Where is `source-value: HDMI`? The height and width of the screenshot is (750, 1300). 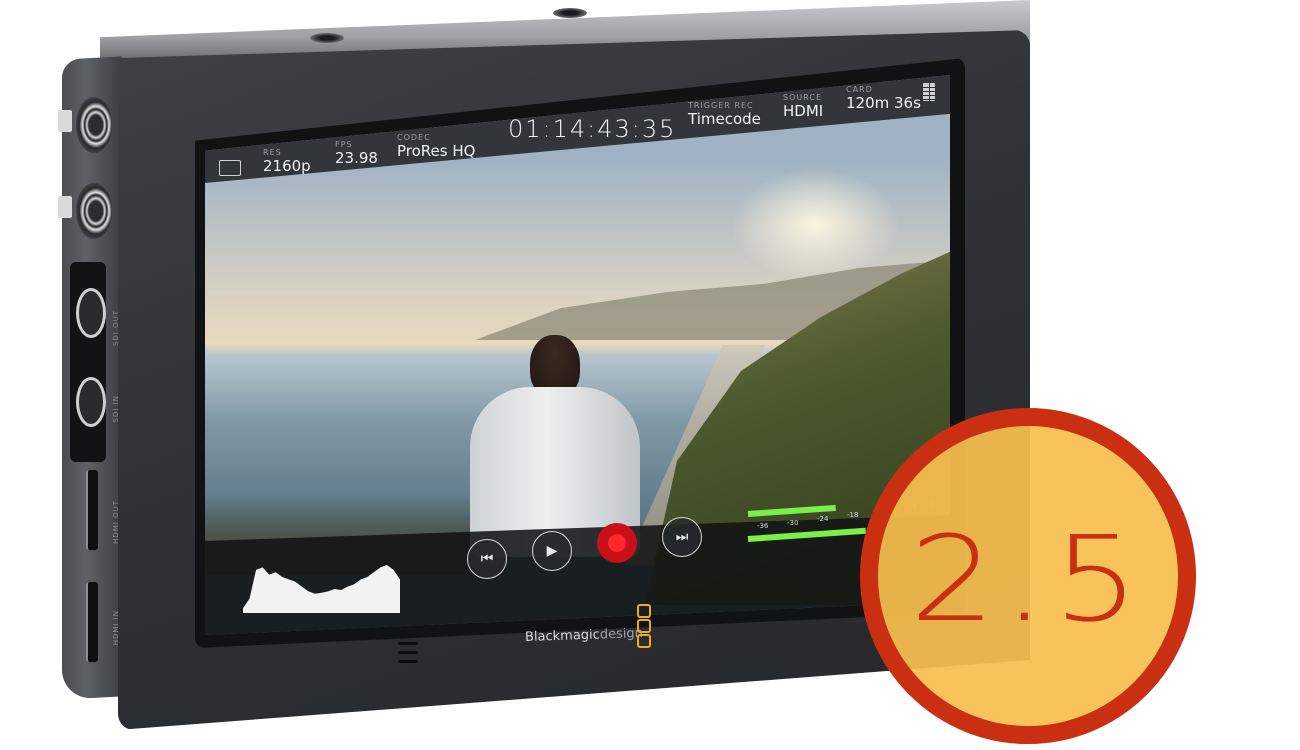
source-value: HDMI is located at coordinates (803, 111).